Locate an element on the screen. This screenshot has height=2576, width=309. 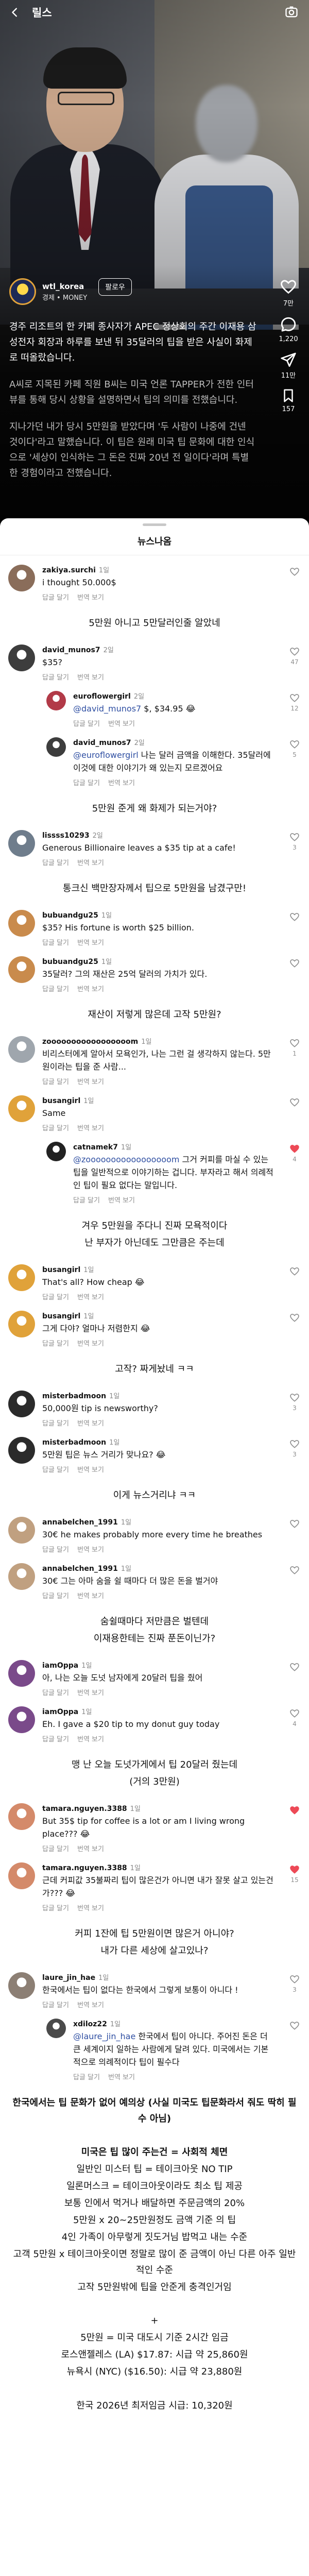
commenter-username: catnamek7 1일 is located at coordinates (174, 1146).